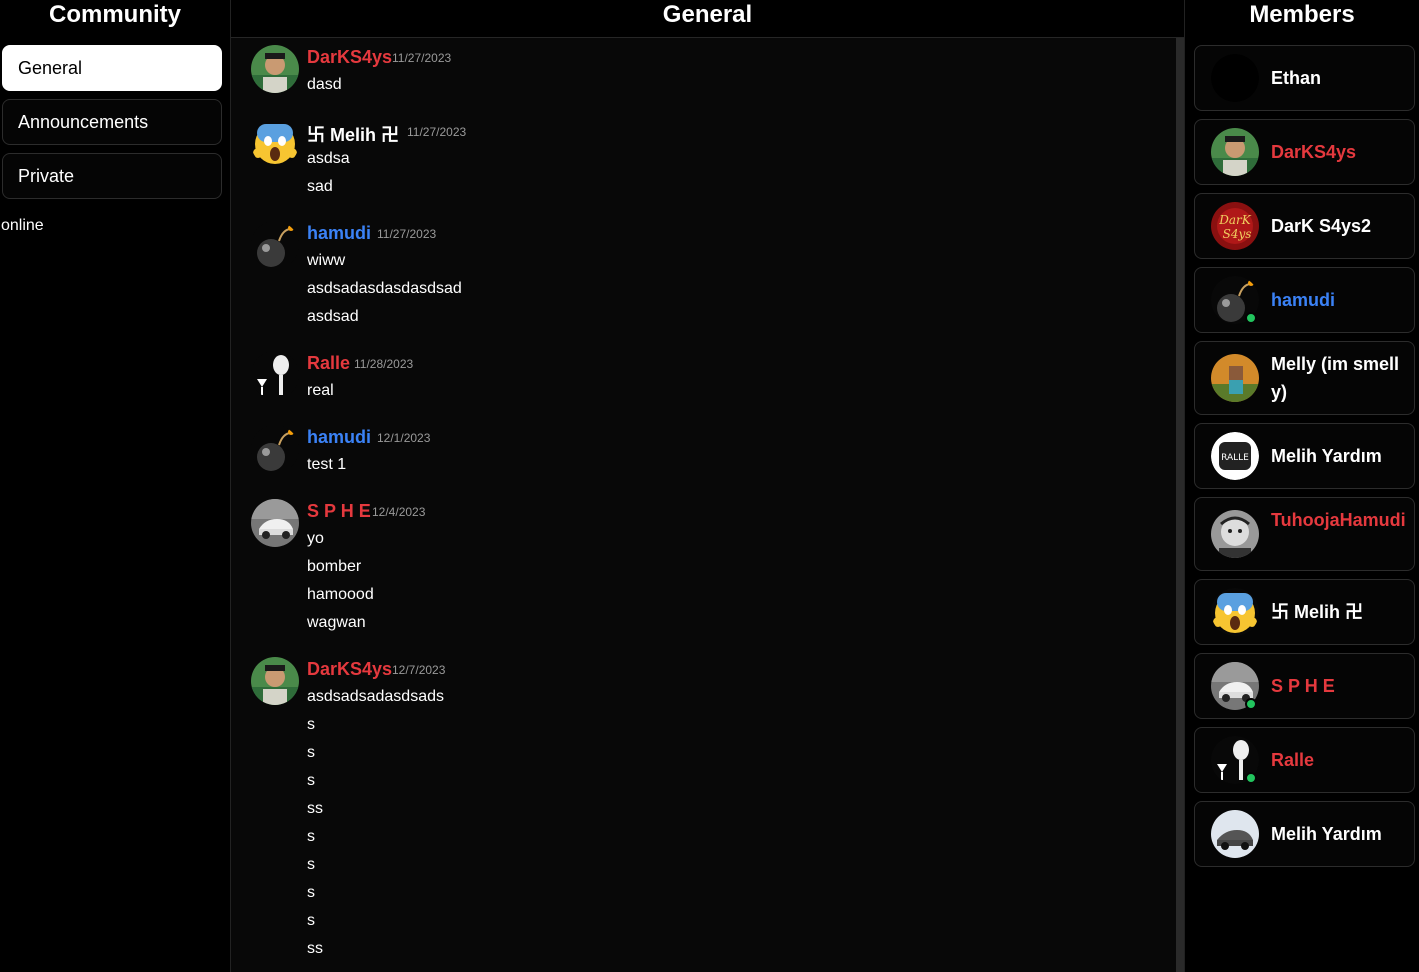  Describe the element at coordinates (375, 696) in the screenshot. I see `message-text: asdsadsadasdsads` at that location.